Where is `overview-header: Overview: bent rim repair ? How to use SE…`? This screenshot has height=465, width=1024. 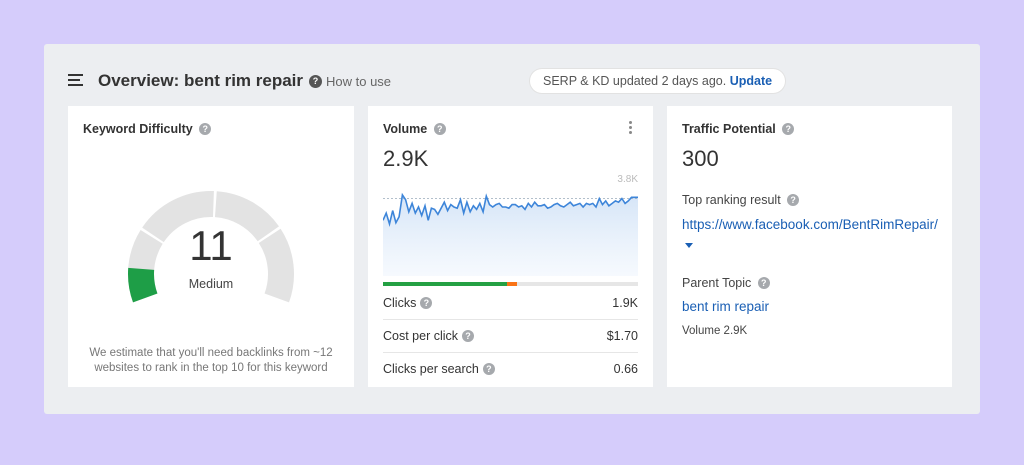
overview-header: Overview: bent rim repair ? How to use SE… is located at coordinates (512, 75).